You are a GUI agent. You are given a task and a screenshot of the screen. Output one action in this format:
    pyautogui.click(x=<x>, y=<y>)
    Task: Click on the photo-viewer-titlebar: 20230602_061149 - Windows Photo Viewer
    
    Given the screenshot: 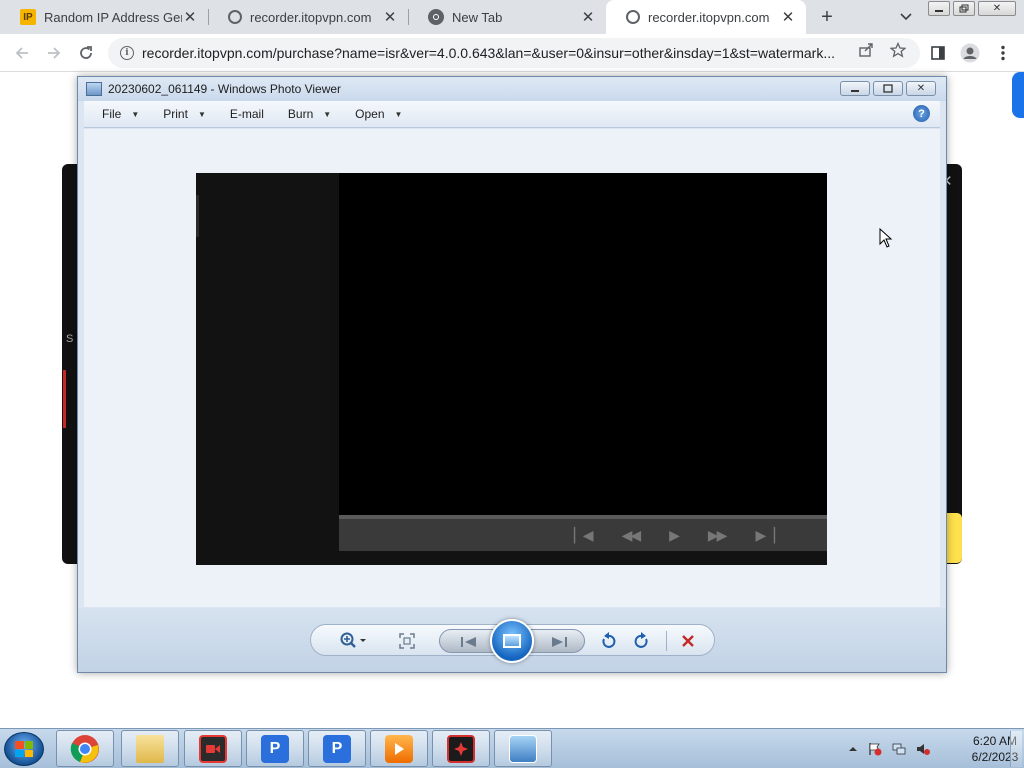 What is the action you would take?
    pyautogui.click(x=512, y=89)
    